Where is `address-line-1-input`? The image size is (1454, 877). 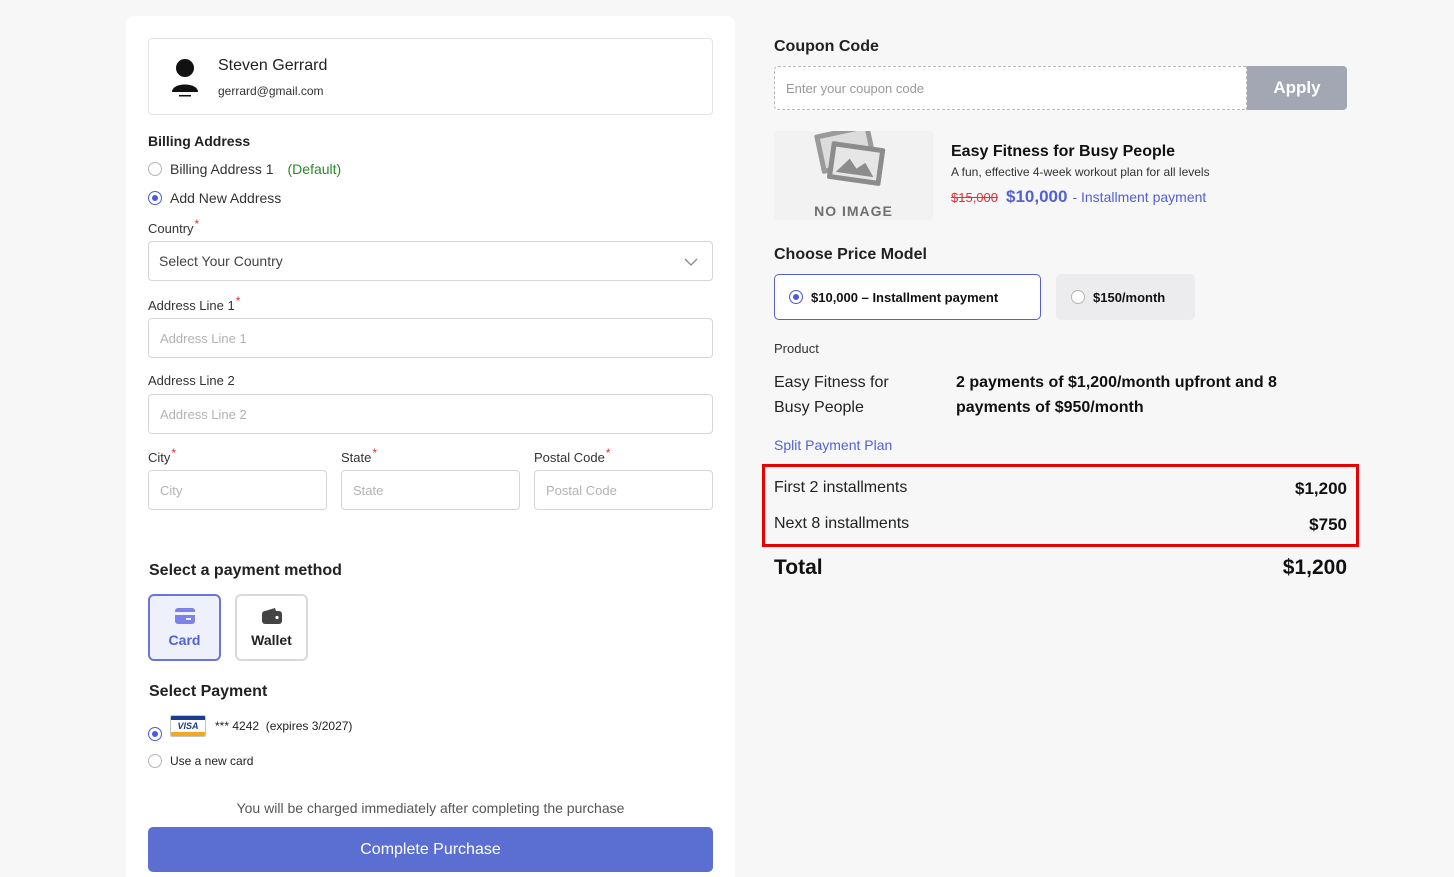 address-line-1-input is located at coordinates (430, 338).